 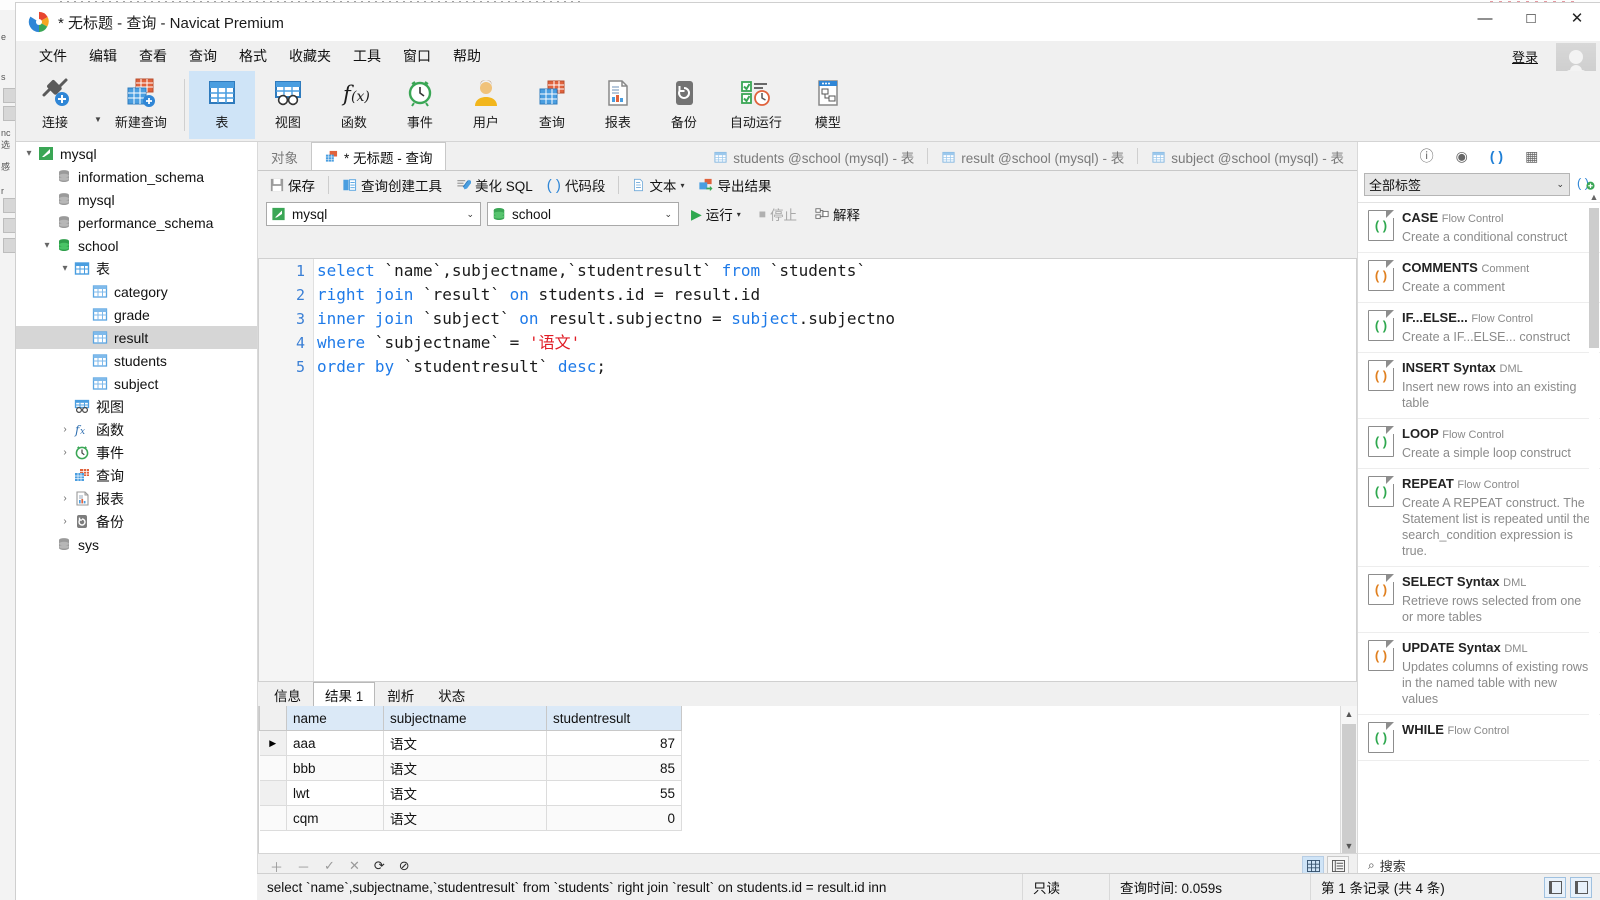 I want to click on ribbon-item-query: 查询, so click(x=552, y=105).